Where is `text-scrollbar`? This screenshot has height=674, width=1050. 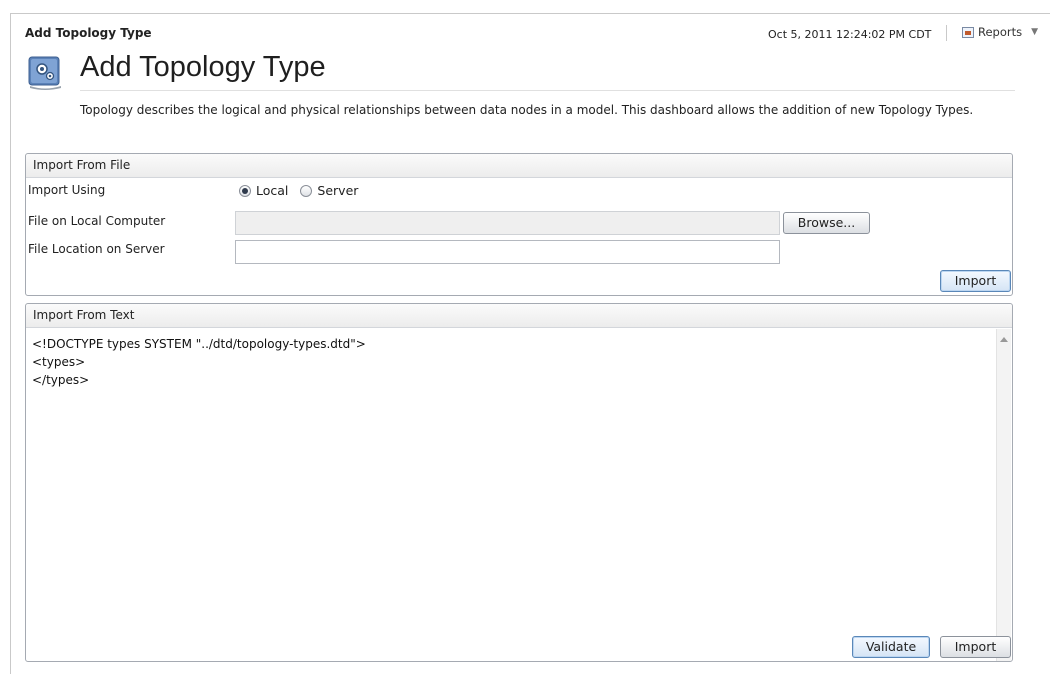 text-scrollbar is located at coordinates (1003, 495).